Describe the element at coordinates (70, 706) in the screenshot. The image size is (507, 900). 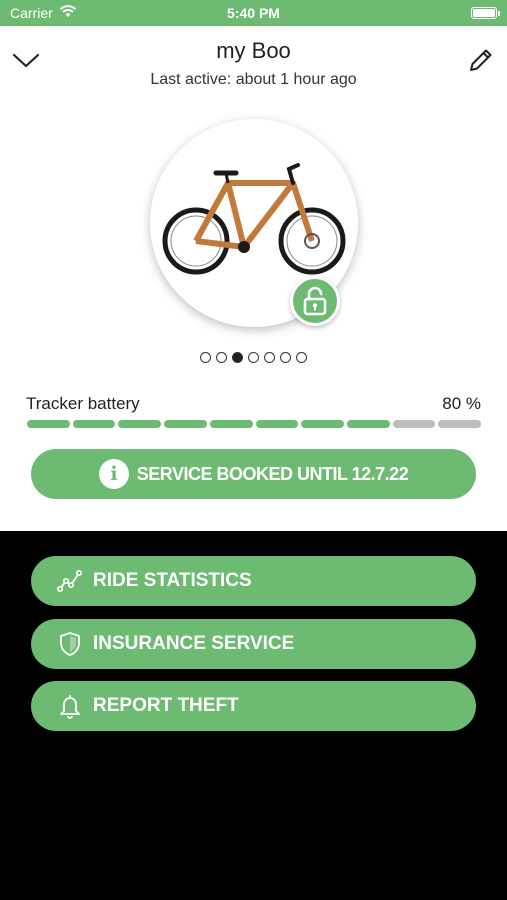
I see `bell-icon` at that location.